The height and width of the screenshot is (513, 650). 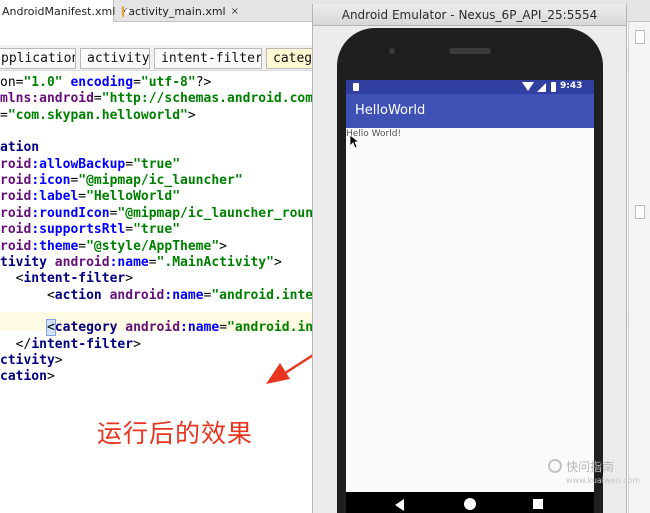 What do you see at coordinates (538, 504) in the screenshot?
I see `recents-icon` at bounding box center [538, 504].